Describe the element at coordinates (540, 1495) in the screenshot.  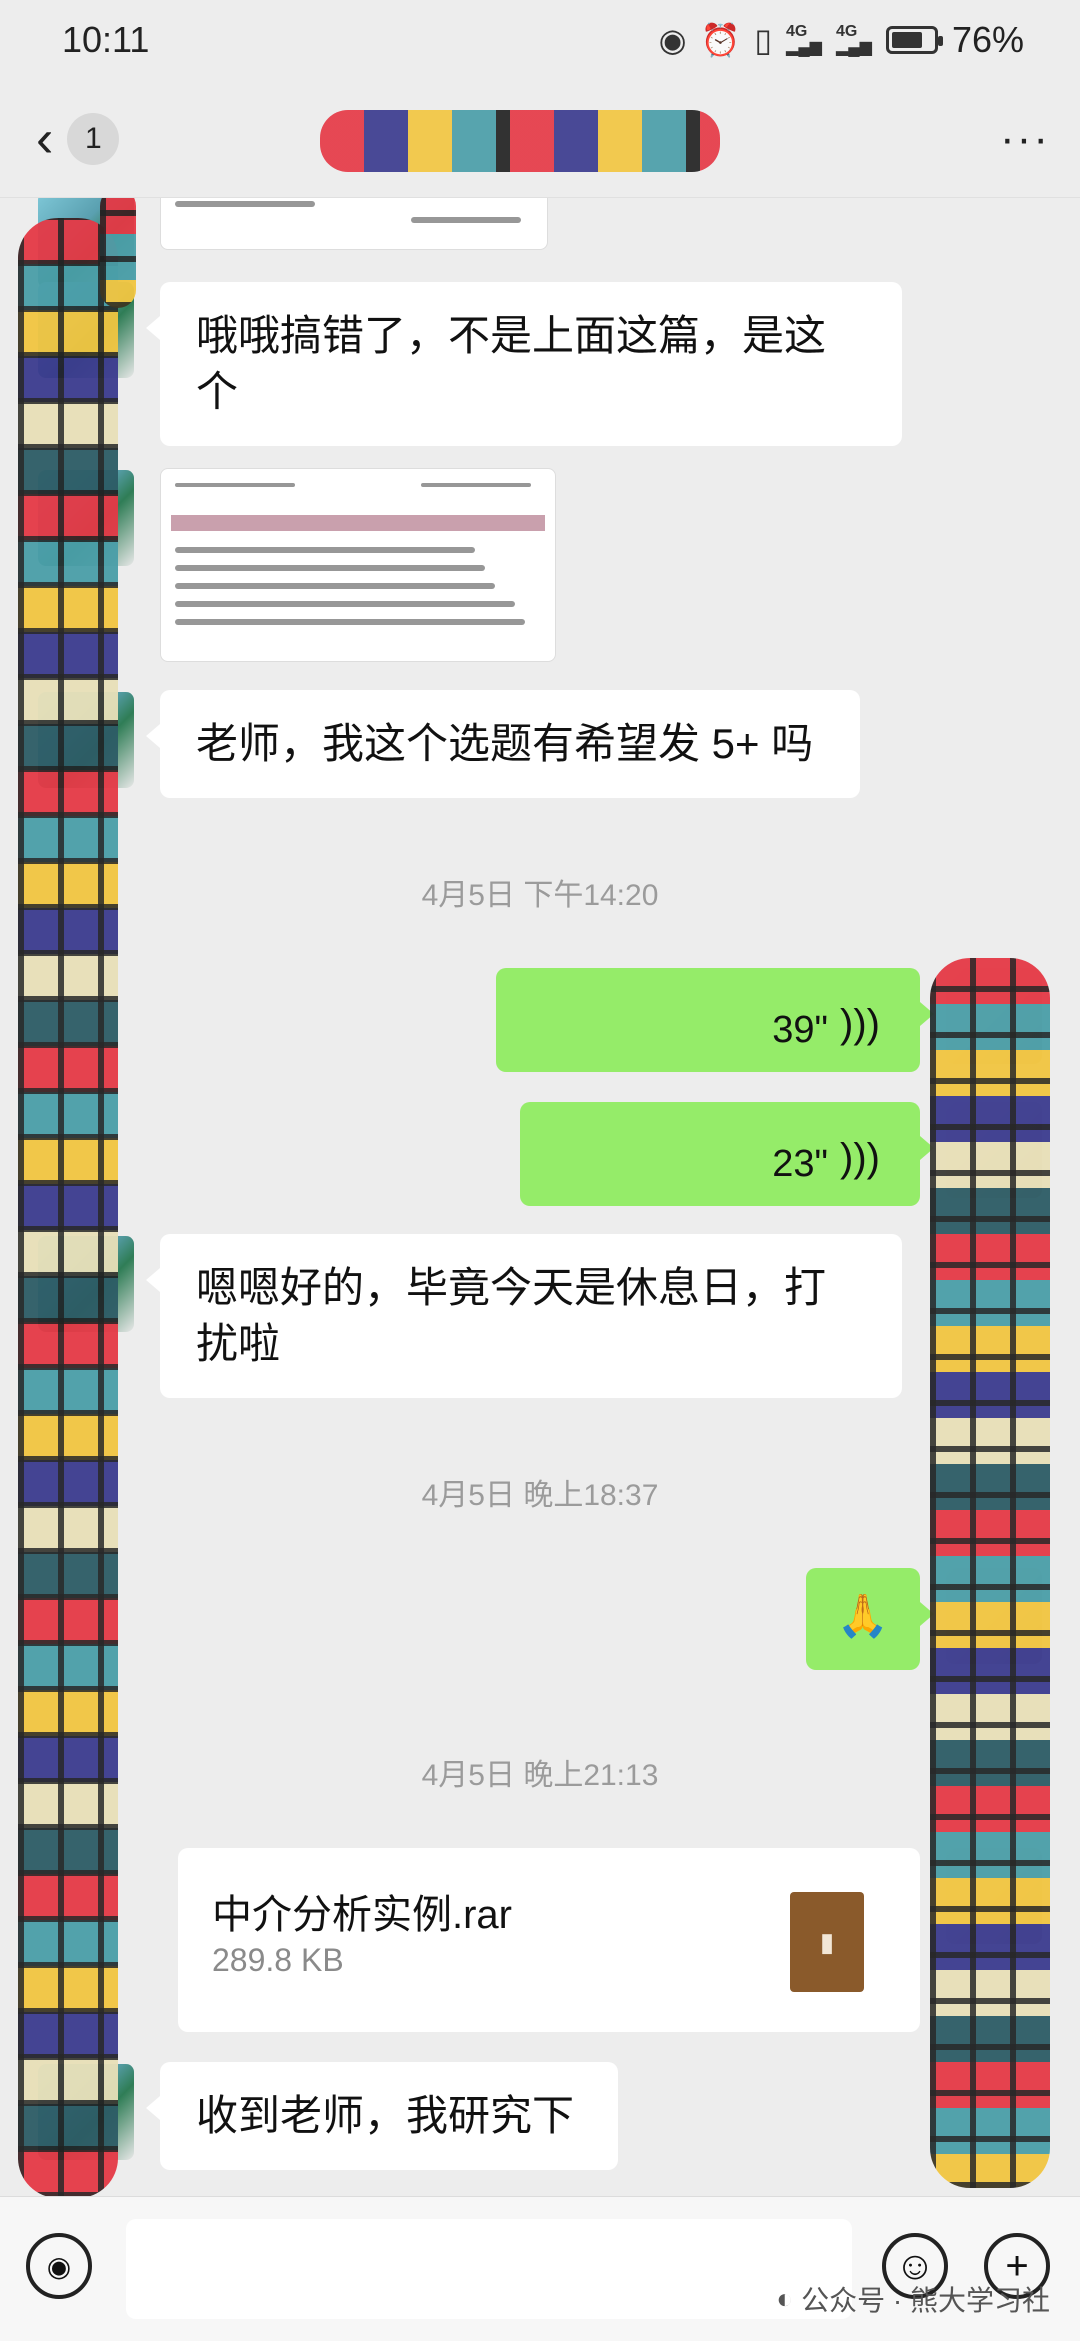
I see `timestamp: 4月5日 晚上18:37` at that location.